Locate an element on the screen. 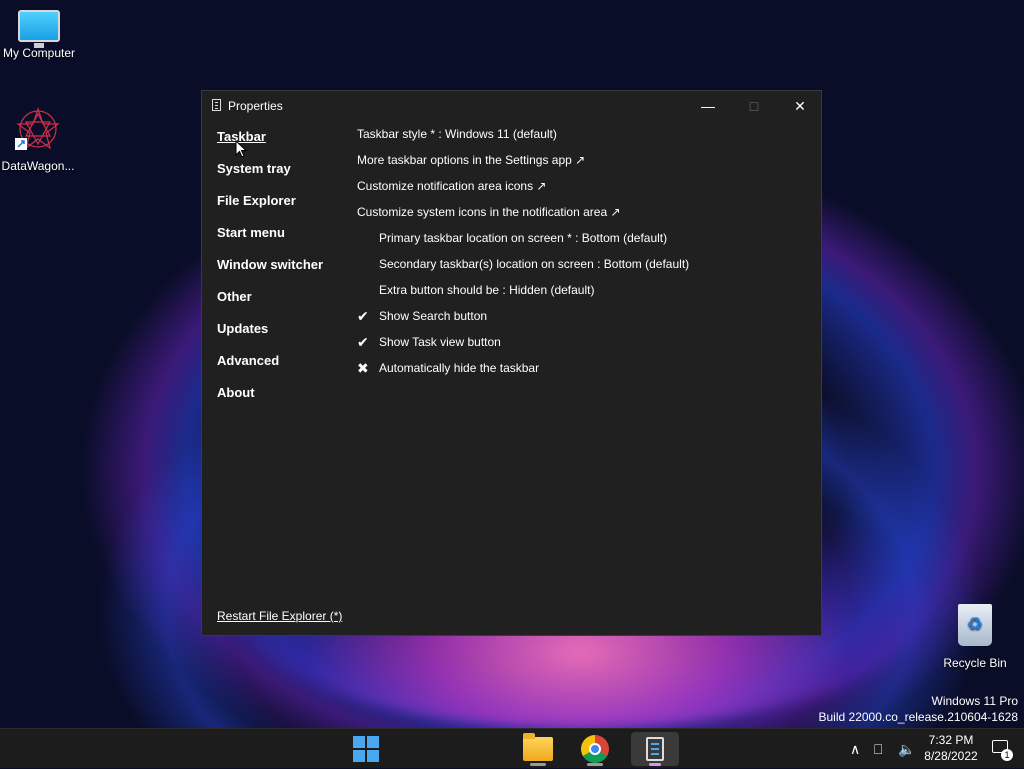  start-icon is located at coordinates (366, 749).